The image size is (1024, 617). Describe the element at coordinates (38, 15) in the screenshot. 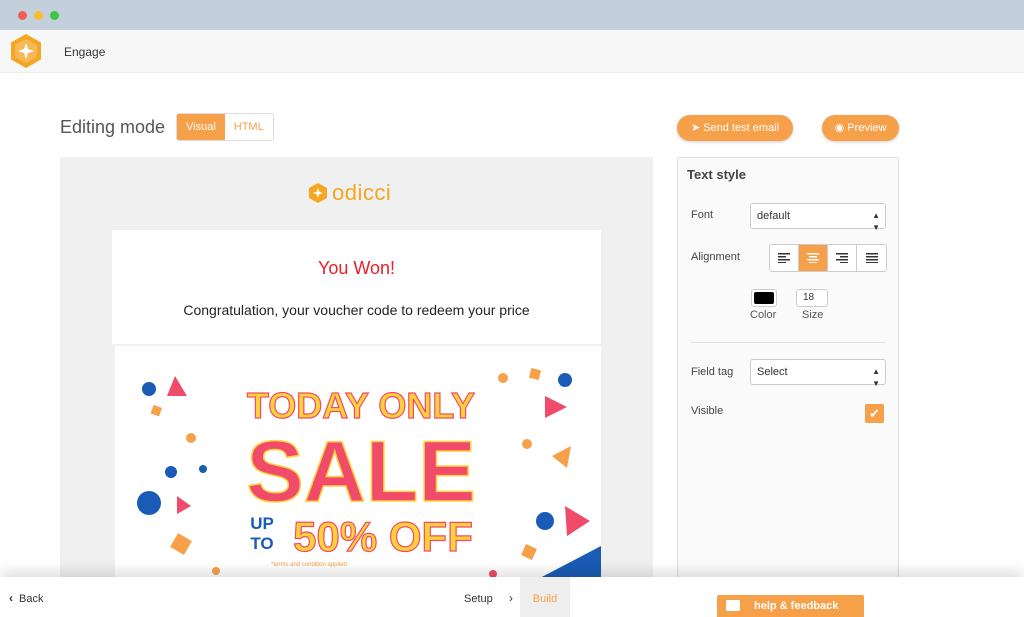

I see `minimize-window-button` at that location.